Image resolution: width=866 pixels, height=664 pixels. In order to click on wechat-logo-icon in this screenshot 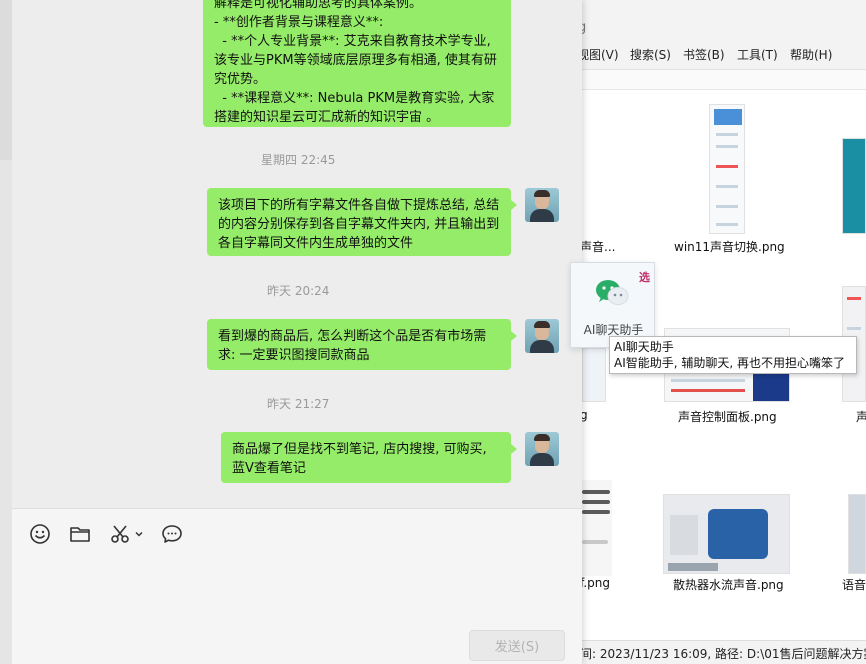, I will do `click(613, 293)`.